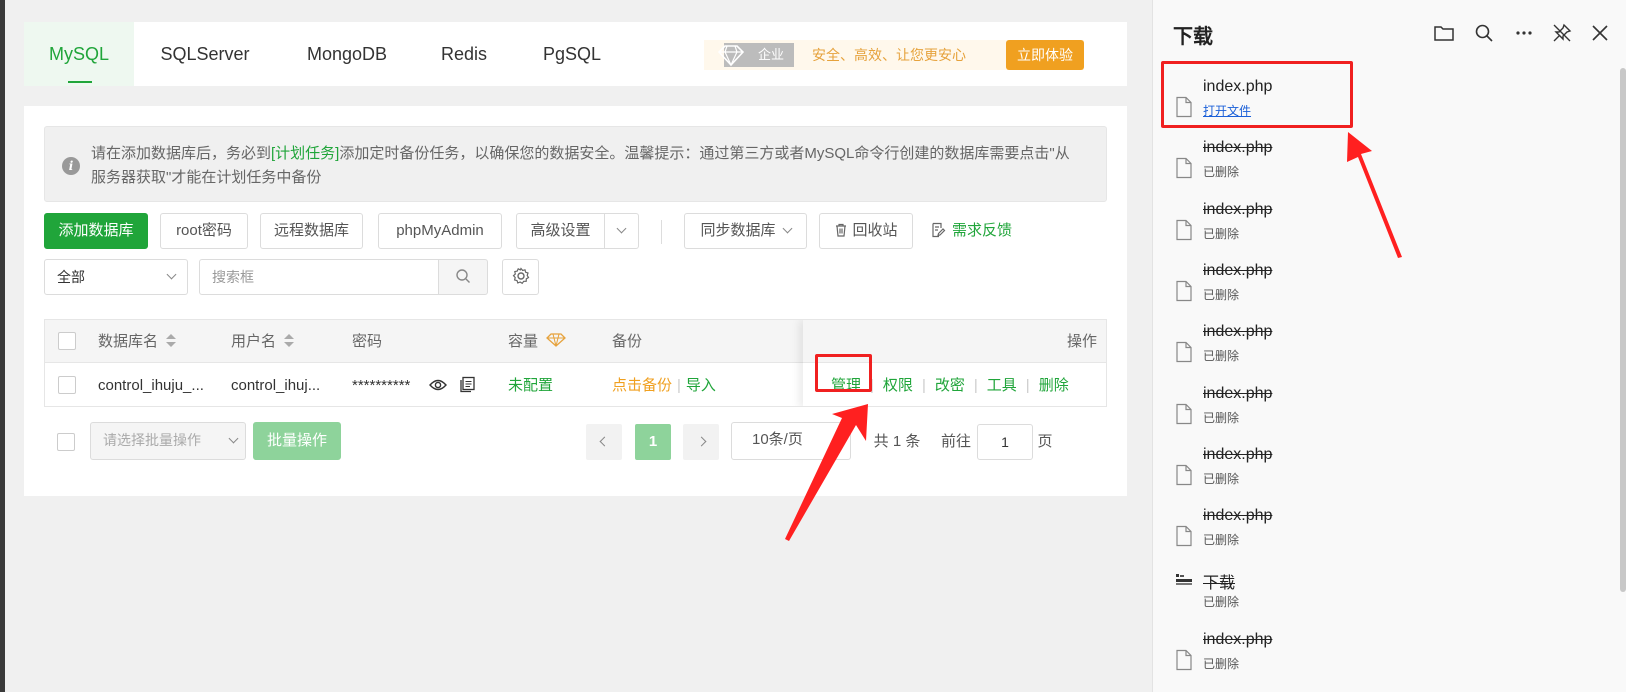 This screenshot has height=692, width=1626. I want to click on schedule-task-link: [计划任务], so click(305, 153).